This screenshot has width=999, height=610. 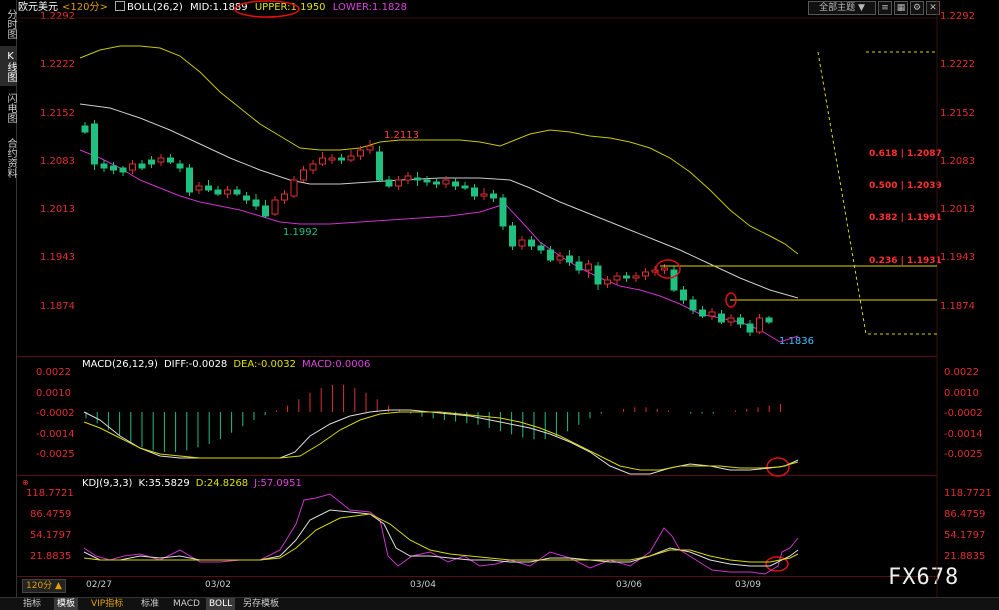 I want to click on date-axis-label: 03/04, so click(x=423, y=585).